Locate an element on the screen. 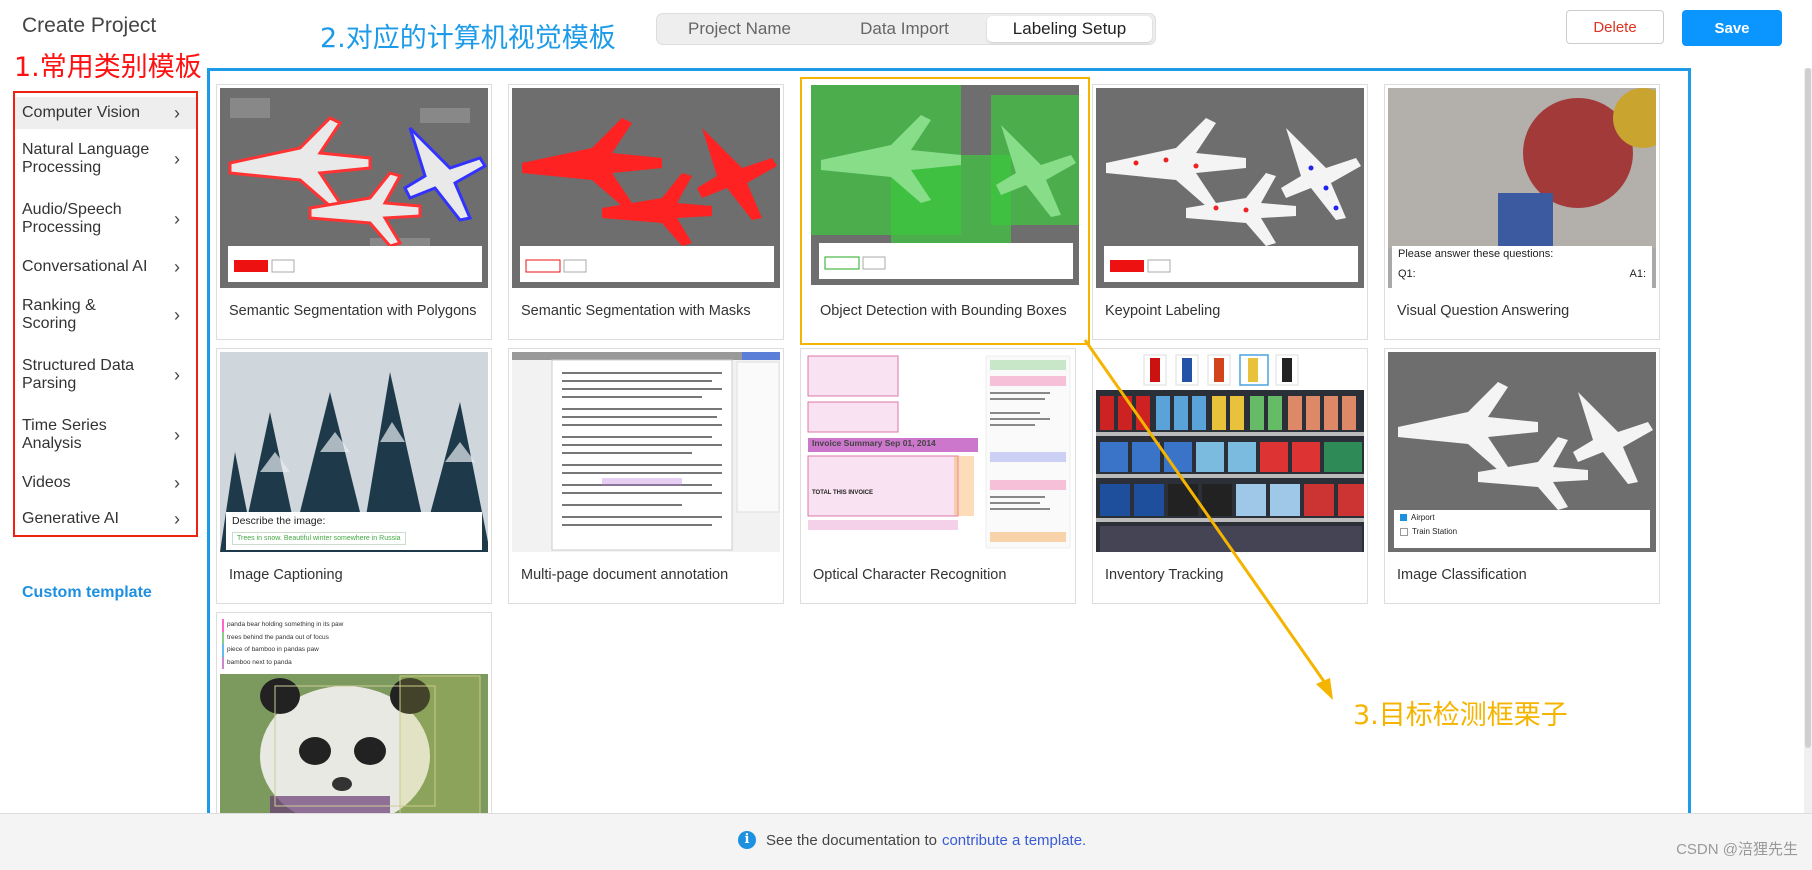 Image resolution: width=1812 pixels, height=870 pixels. scrollbar is located at coordinates (1808, 440).